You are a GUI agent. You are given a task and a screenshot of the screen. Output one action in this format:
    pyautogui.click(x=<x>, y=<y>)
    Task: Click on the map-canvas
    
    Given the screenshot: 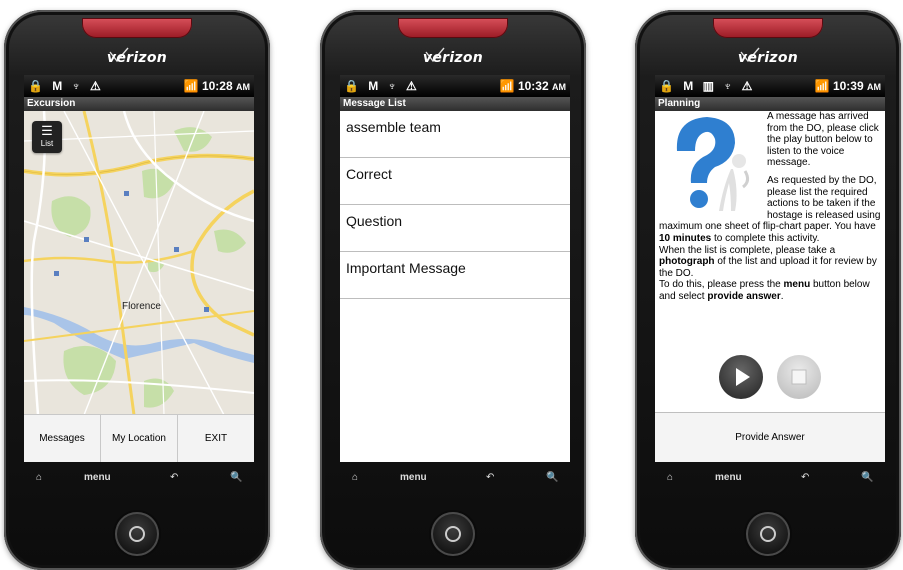 What is the action you would take?
    pyautogui.click(x=139, y=263)
    